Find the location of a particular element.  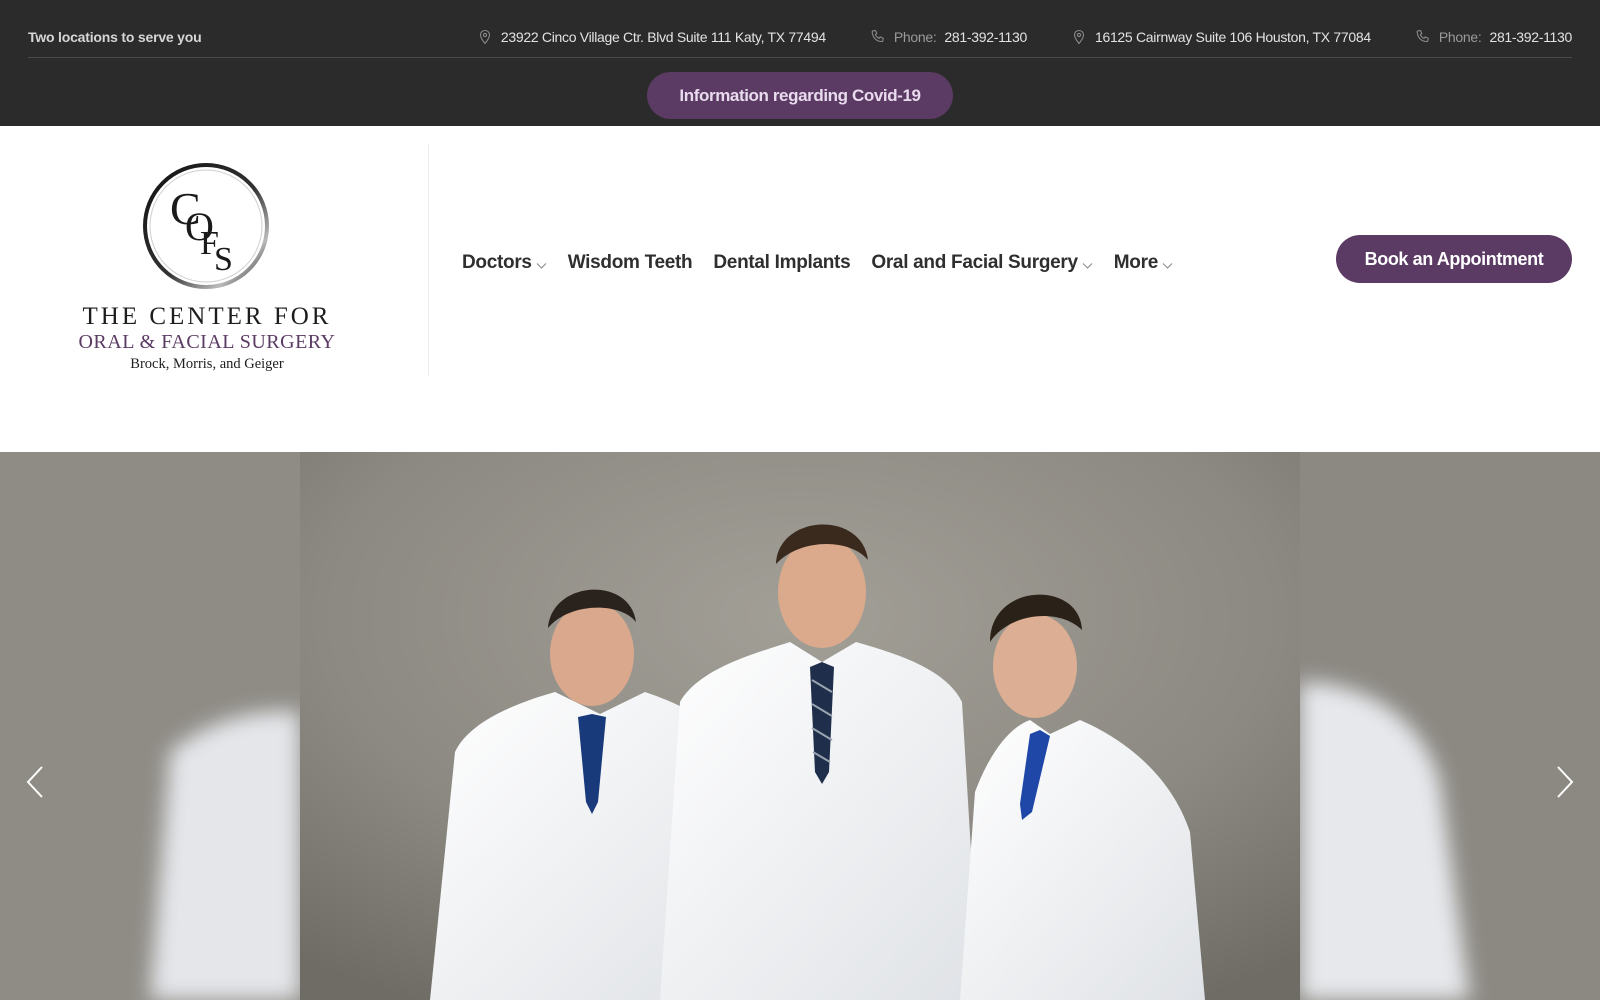

nav-item-label: Wisdom Teeth is located at coordinates (630, 262).